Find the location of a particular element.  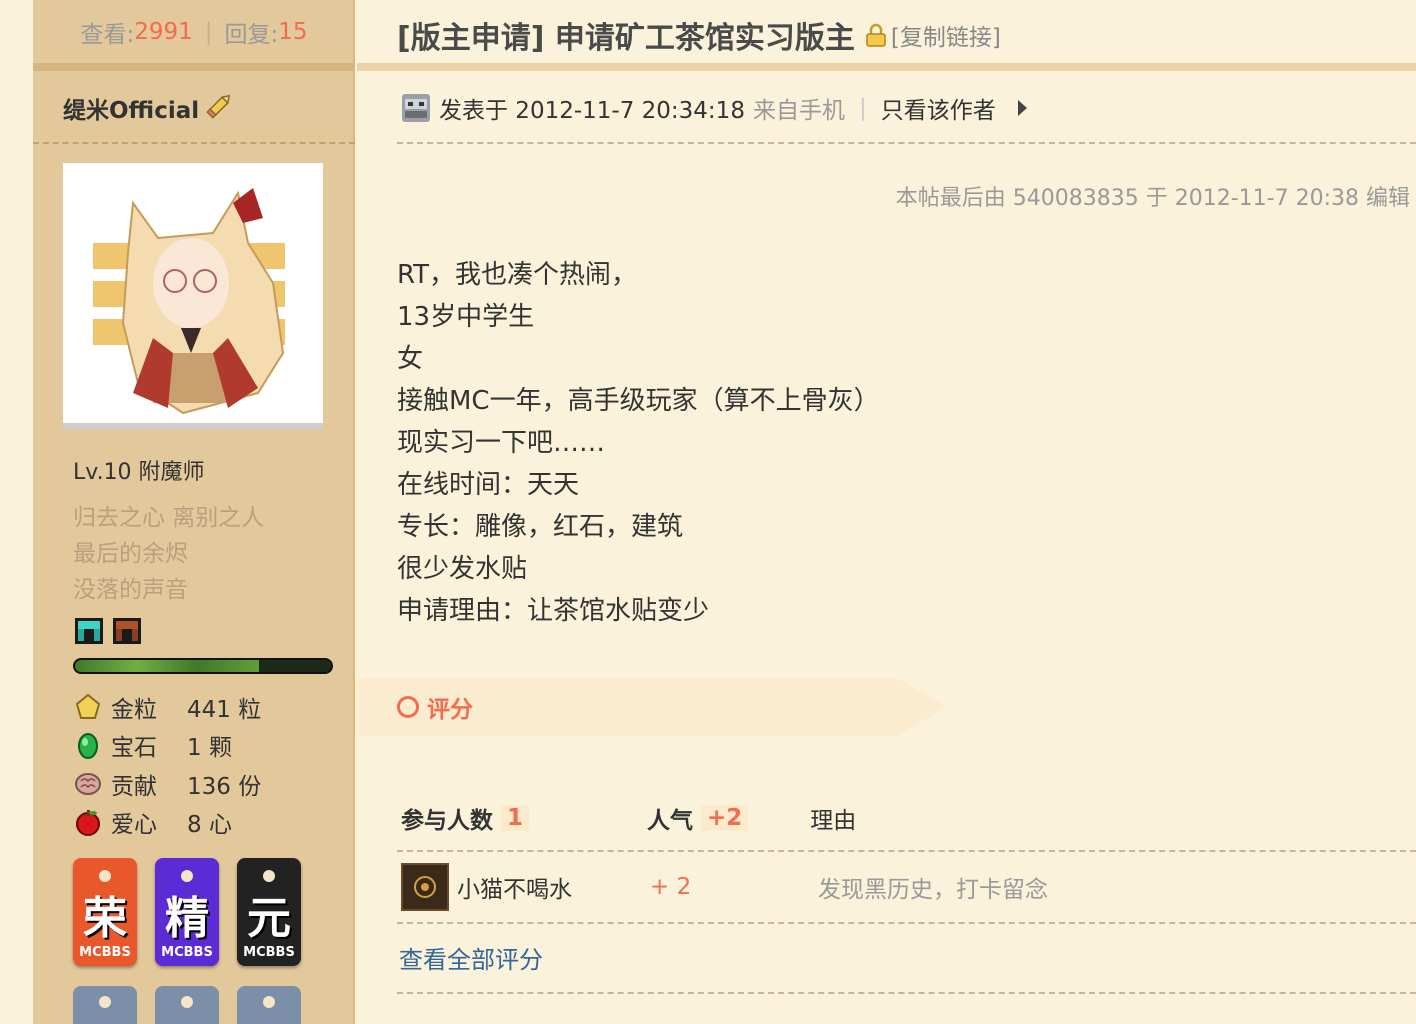

thread-title-row: [版主申请] 申请矿工茶馆实习版主 [复制链接] is located at coordinates (699, 35).